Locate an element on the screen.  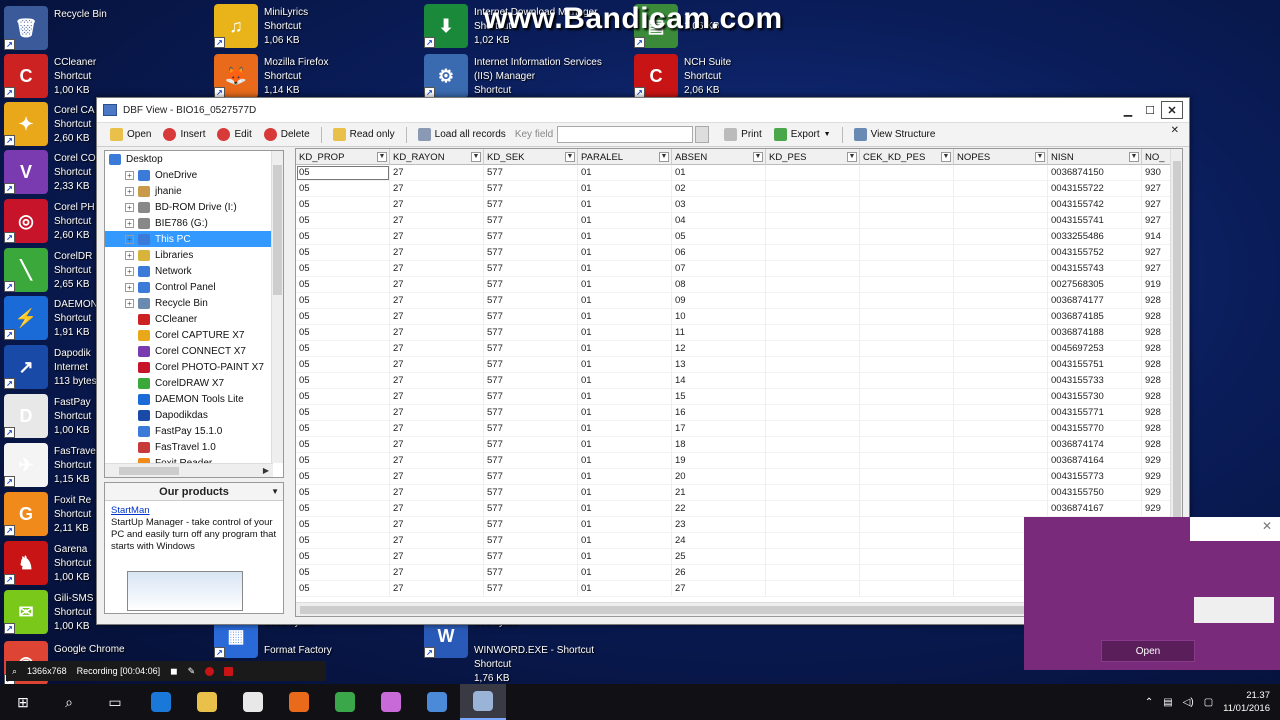
tree-item: + This PC is located at coordinates (194, 239).